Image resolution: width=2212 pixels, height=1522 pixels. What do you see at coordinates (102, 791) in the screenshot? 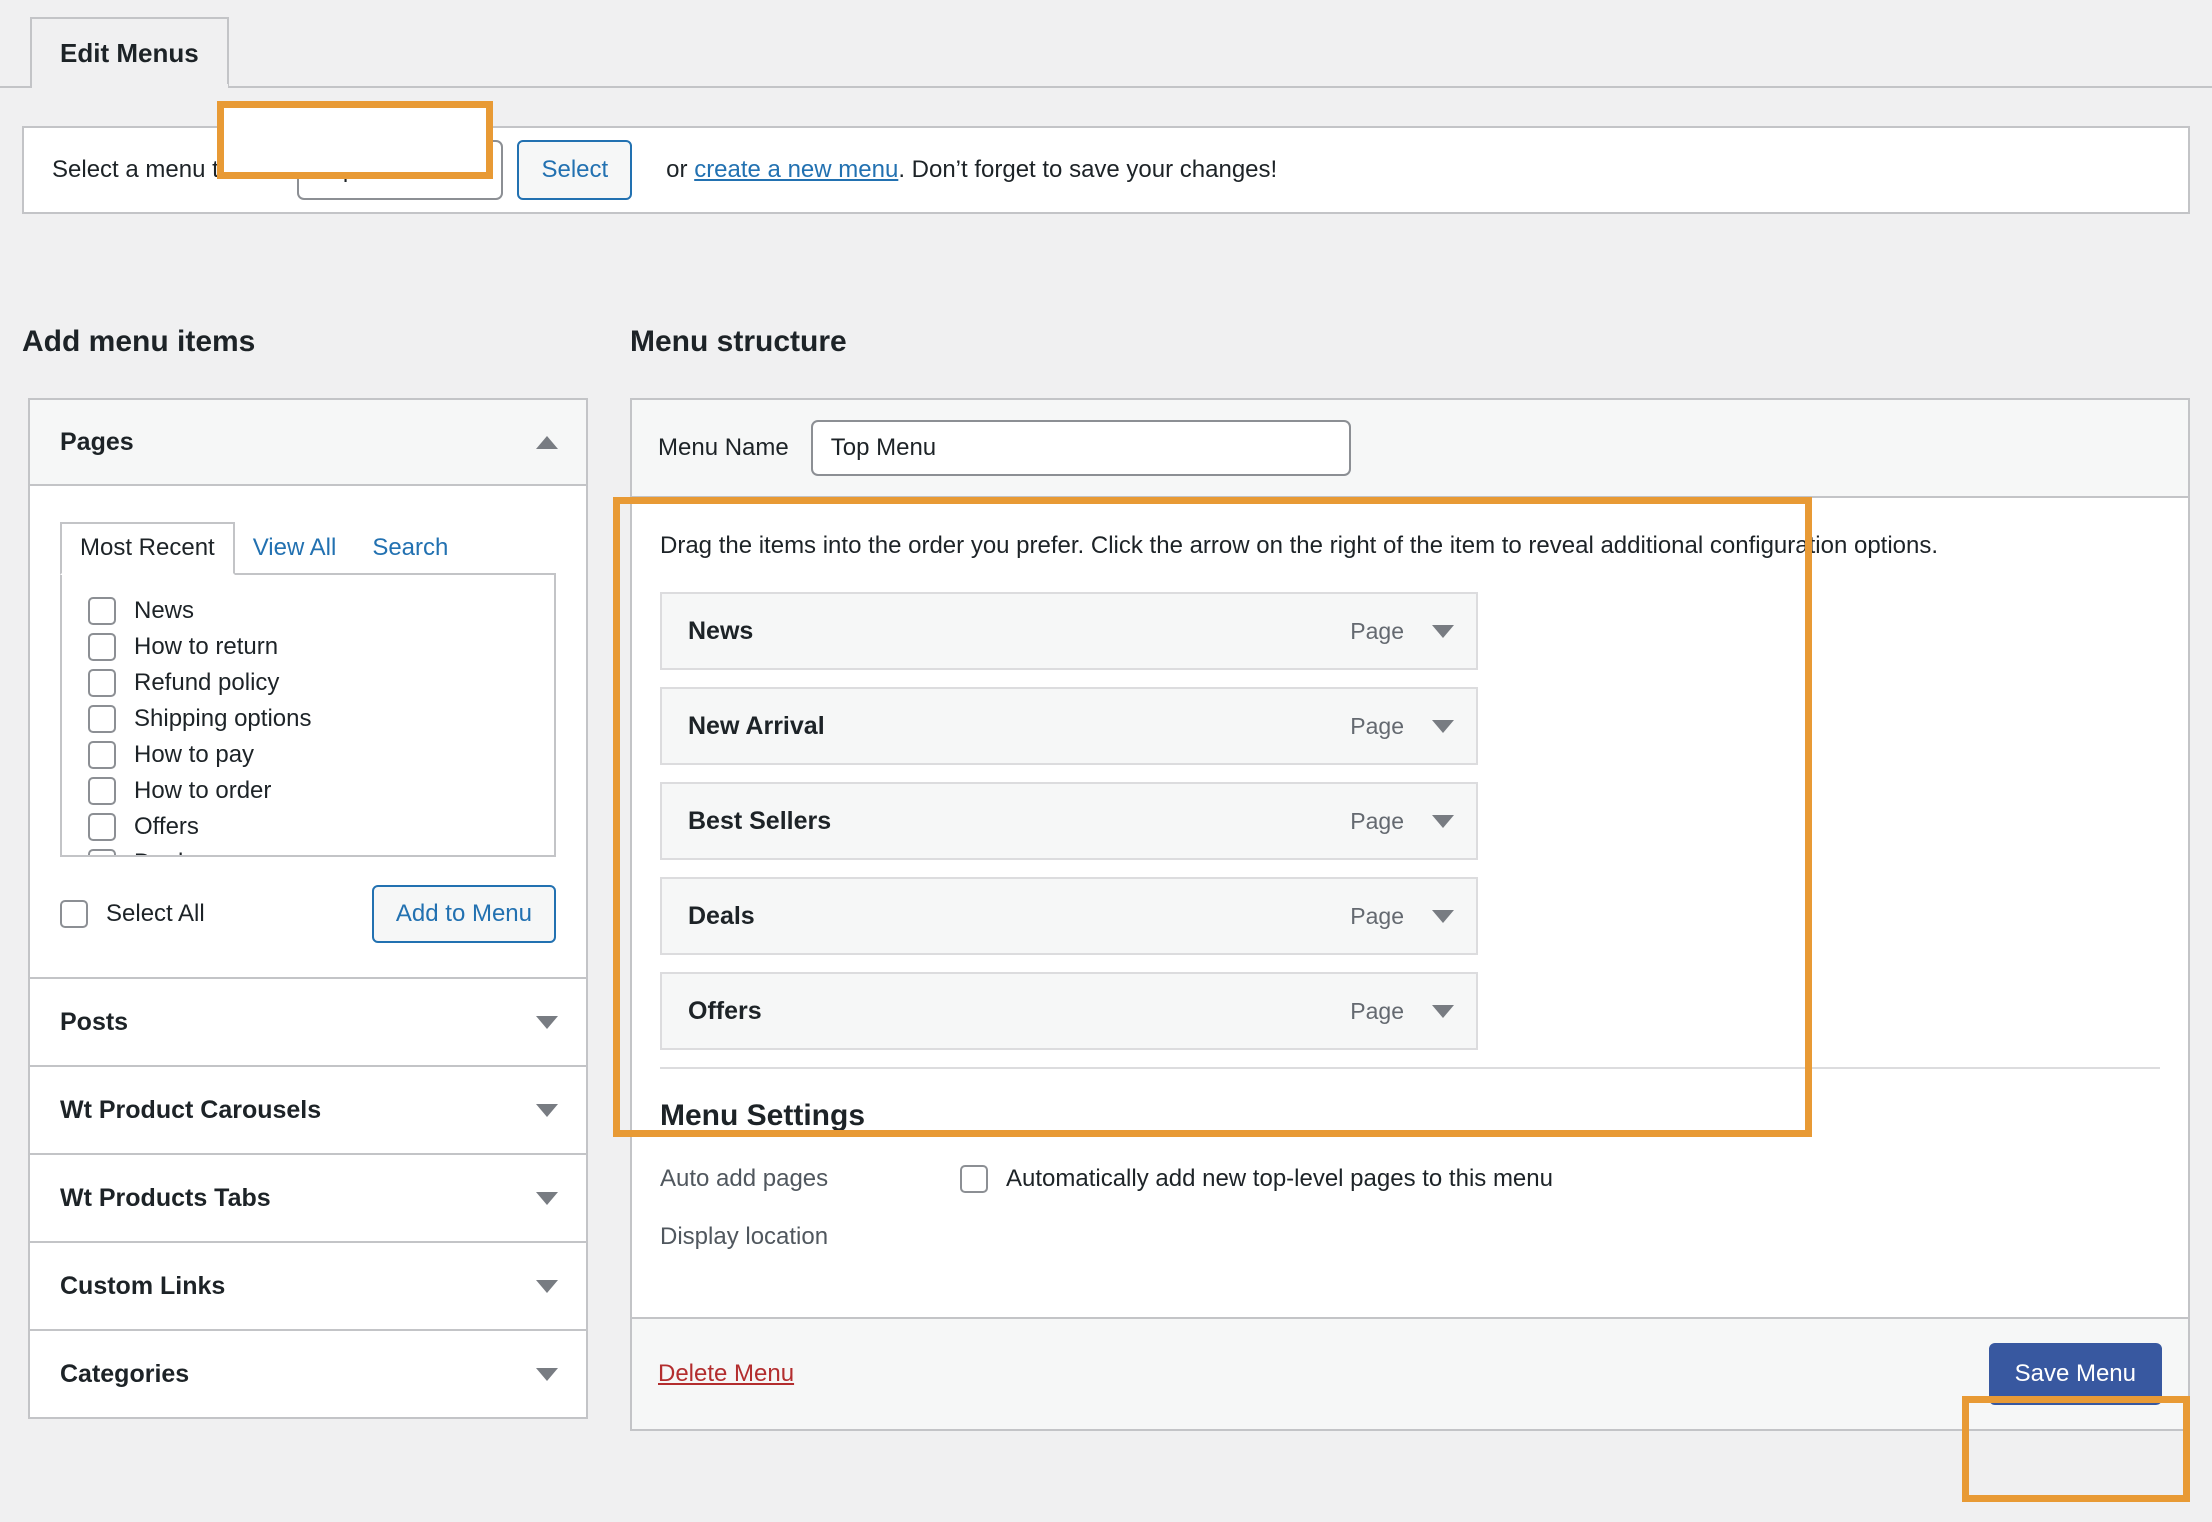
I see `checkbox-page-how-to-order` at bounding box center [102, 791].